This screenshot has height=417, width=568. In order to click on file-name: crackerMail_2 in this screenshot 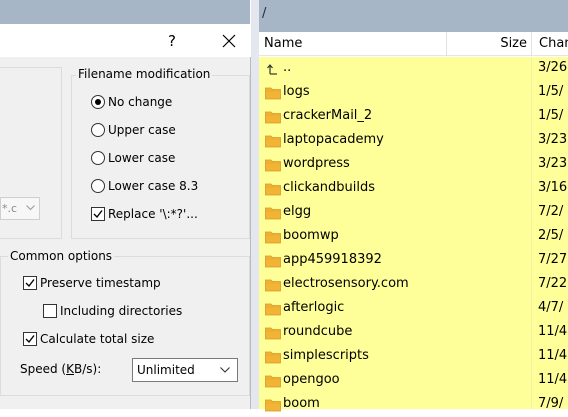, I will do `click(328, 115)`.